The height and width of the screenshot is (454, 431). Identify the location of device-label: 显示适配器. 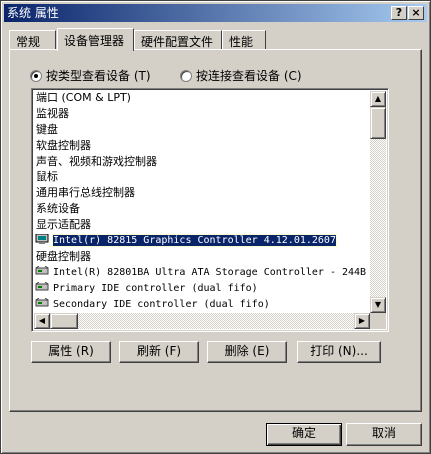
(63, 225).